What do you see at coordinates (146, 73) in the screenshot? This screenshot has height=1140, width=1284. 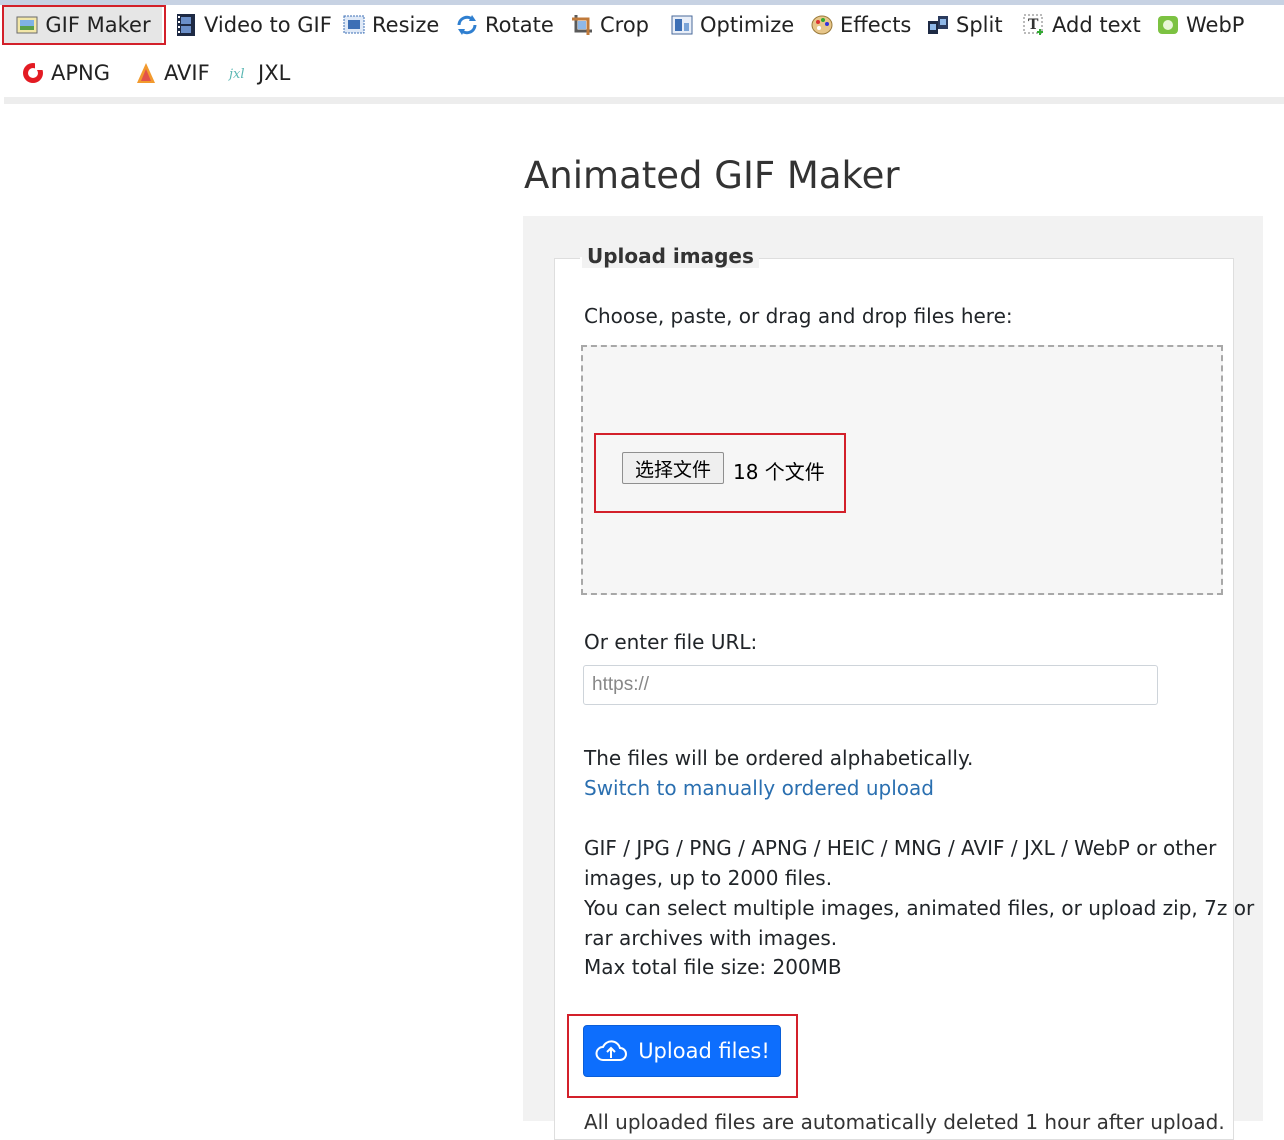 I see `avif-icon` at bounding box center [146, 73].